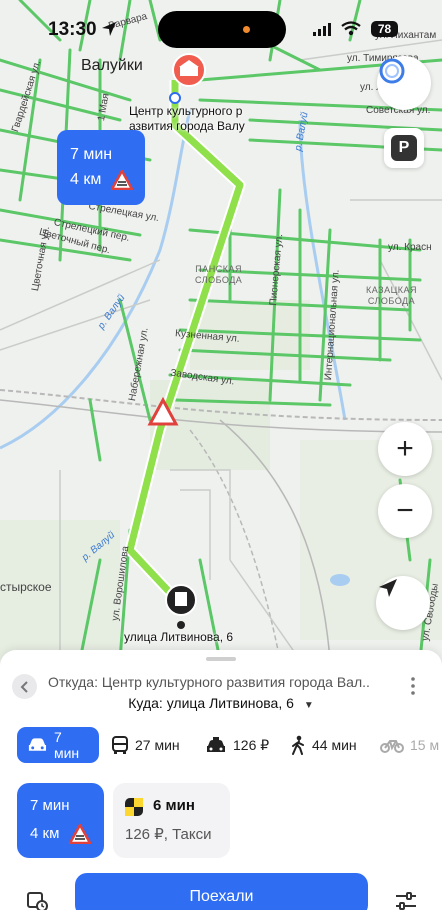 The width and height of the screenshot is (442, 910). I want to click on zoom-out-button: −, so click(405, 511).